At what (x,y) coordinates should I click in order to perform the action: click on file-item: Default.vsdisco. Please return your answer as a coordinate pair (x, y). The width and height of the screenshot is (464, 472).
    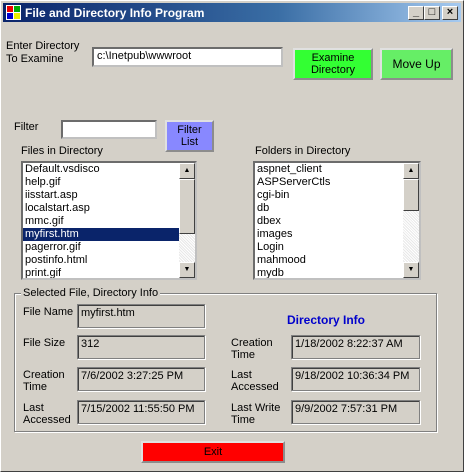
    Looking at the image, I should click on (101, 169).